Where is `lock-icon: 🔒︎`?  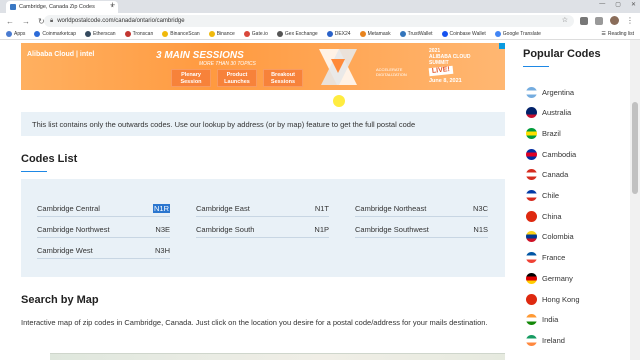
lock-icon: 🔒︎ is located at coordinates (51, 21).